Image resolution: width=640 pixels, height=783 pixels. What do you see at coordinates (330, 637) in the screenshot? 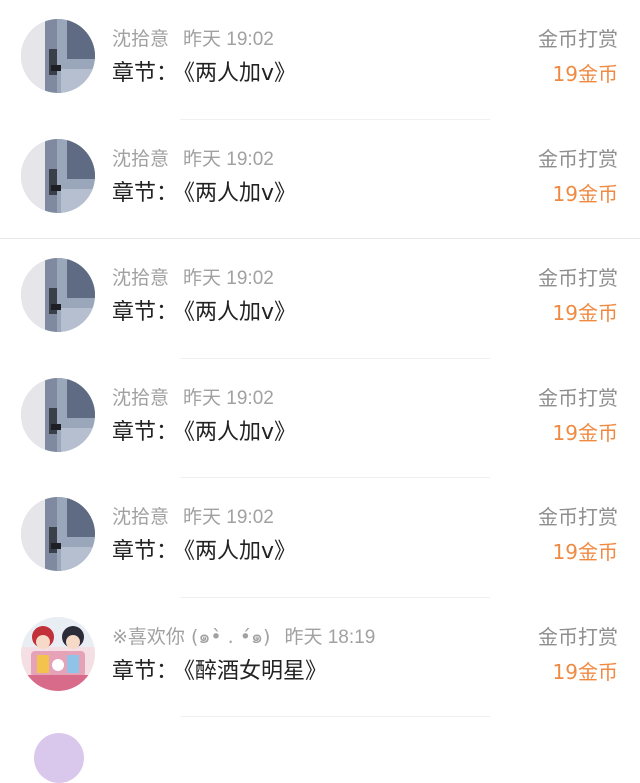
I see `timestamp: 昨天 18:19` at bounding box center [330, 637].